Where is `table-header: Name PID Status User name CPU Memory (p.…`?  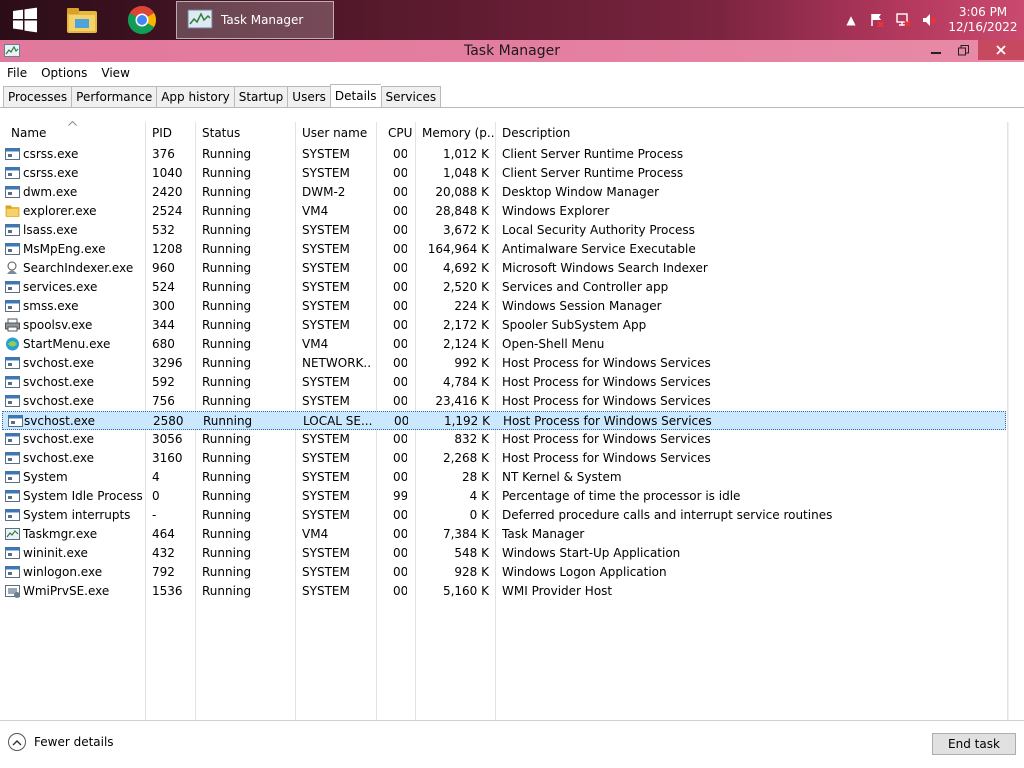
table-header: Name PID Status User name CPU Memory (p.… is located at coordinates (504, 132).